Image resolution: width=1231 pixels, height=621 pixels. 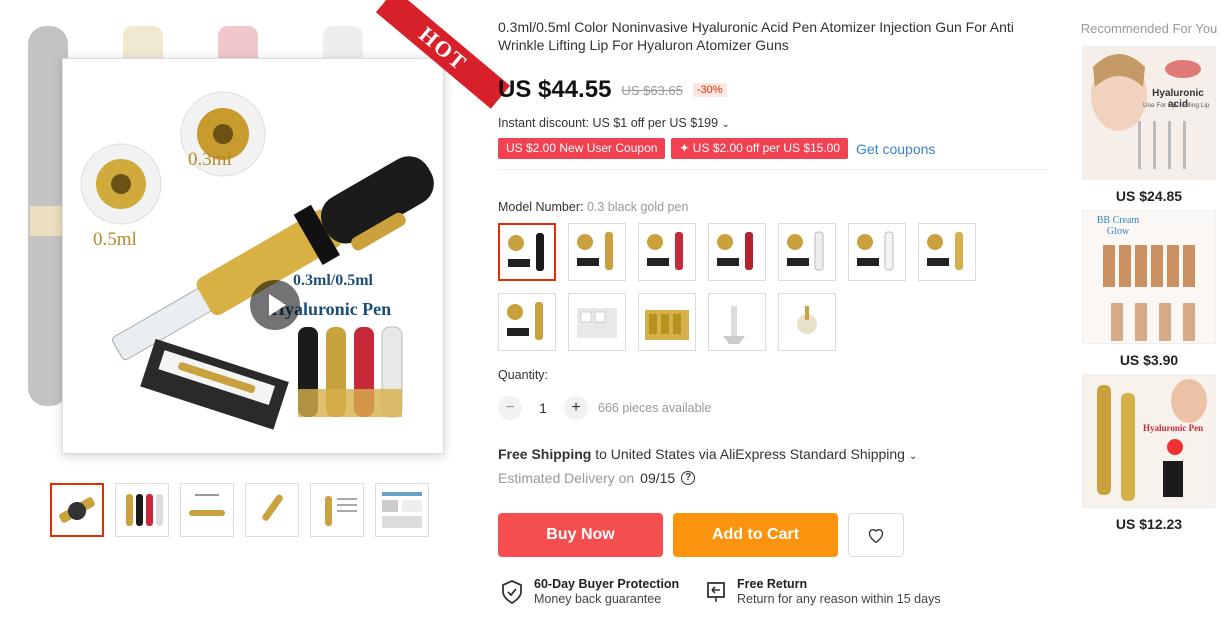 I want to click on return-box-icon, so click(x=716, y=591).